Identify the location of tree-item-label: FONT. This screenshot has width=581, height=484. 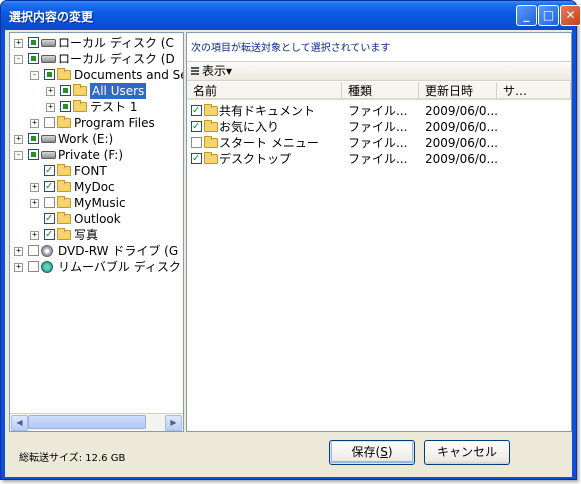
(90, 171).